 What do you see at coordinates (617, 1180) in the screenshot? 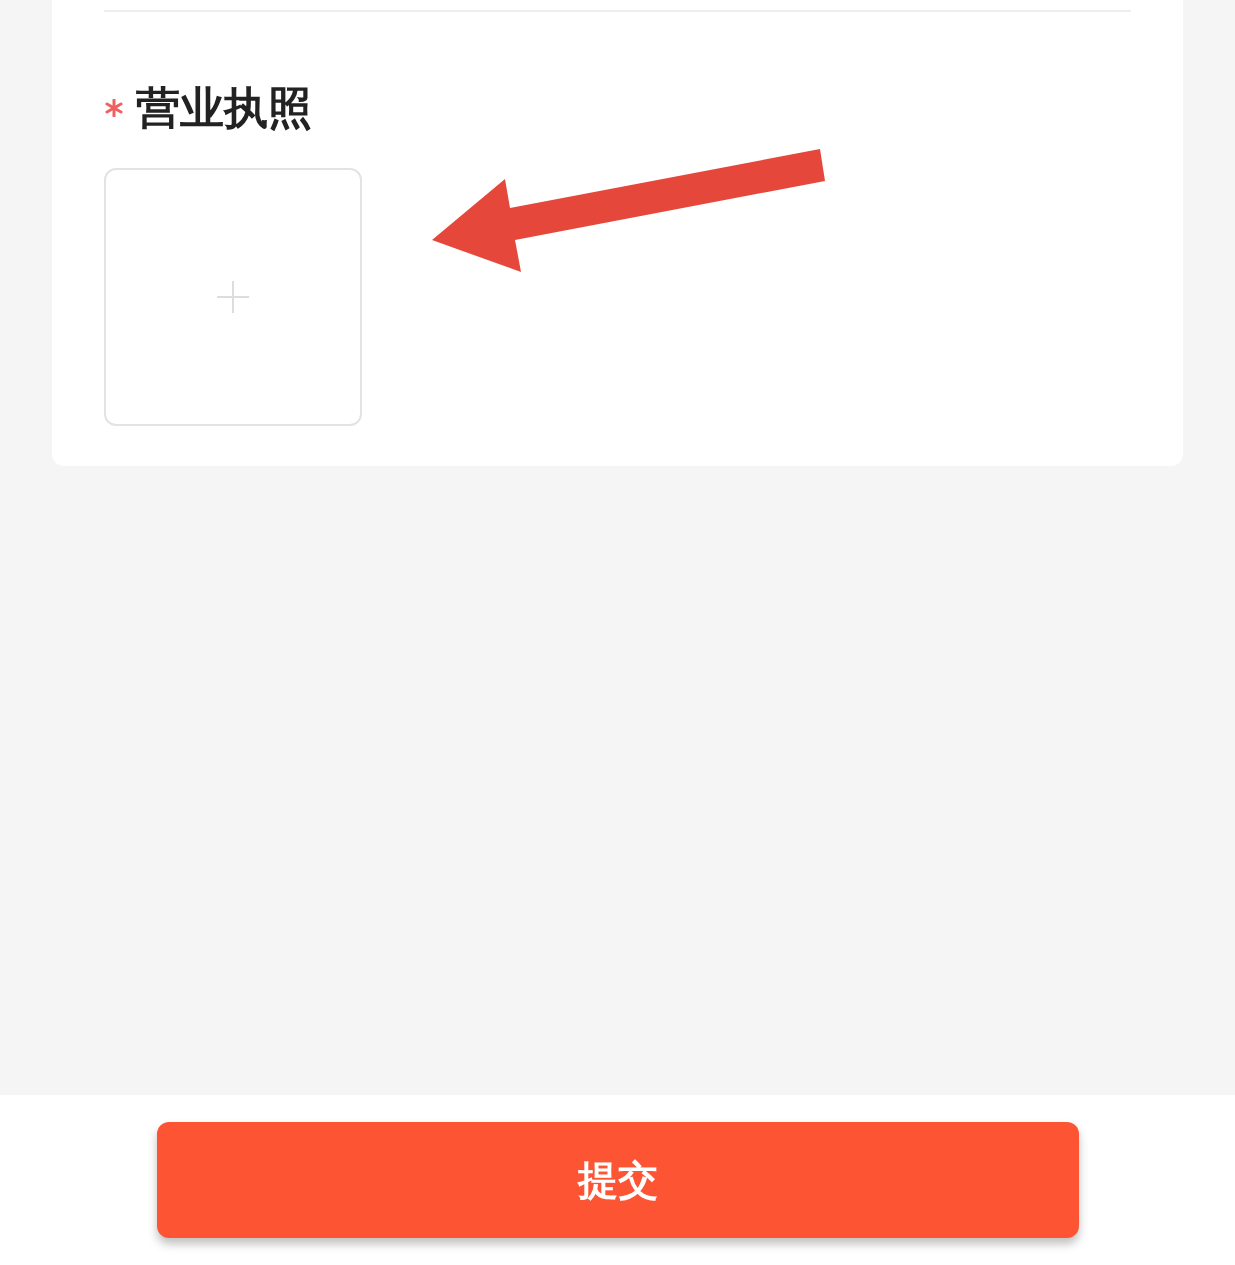
I see `submit-button: 提交` at bounding box center [617, 1180].